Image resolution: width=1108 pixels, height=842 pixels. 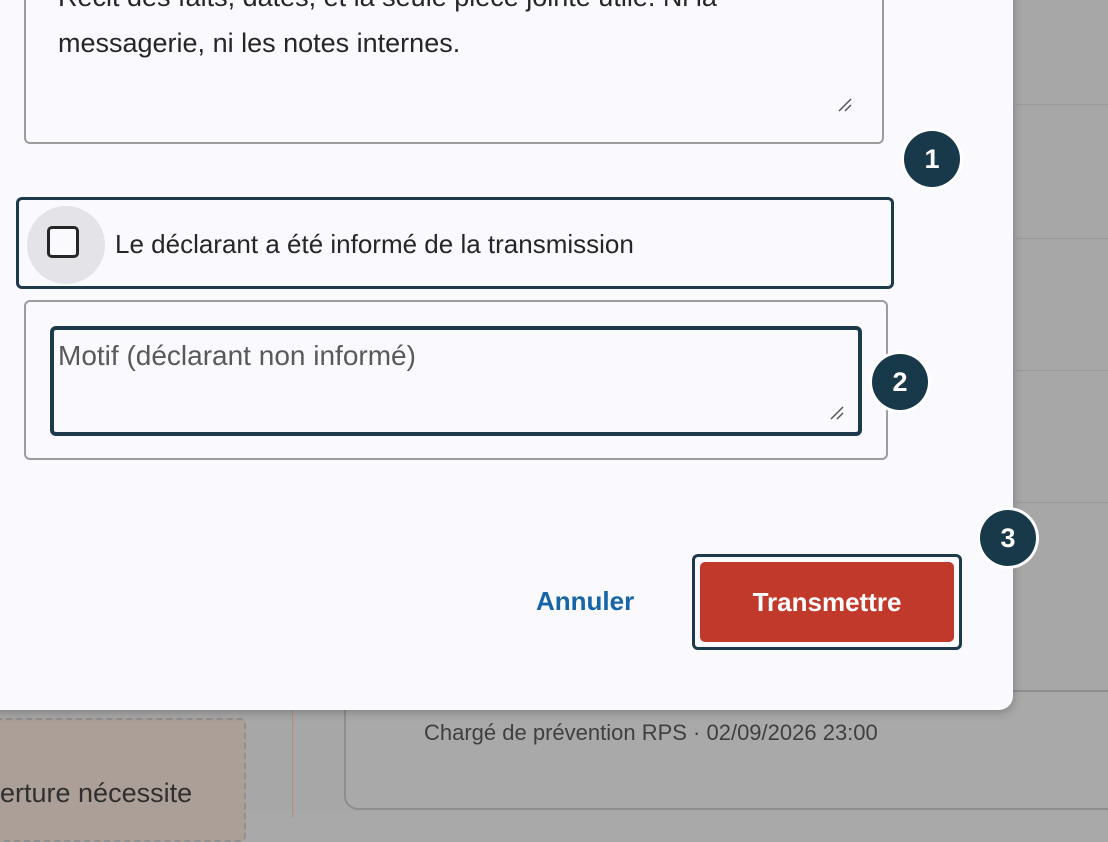 What do you see at coordinates (900, 382) in the screenshot?
I see `step-badge-2: 2` at bounding box center [900, 382].